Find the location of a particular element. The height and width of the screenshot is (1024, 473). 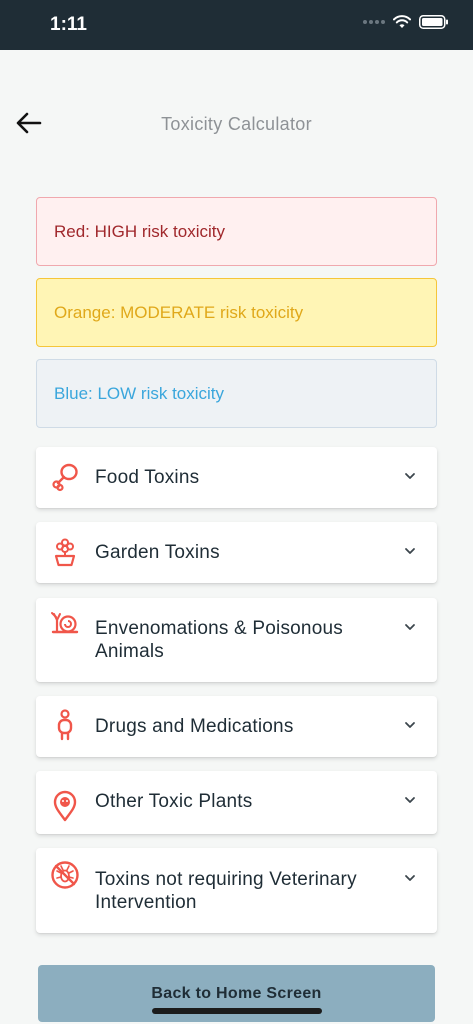

status-icons is located at coordinates (406, 22).